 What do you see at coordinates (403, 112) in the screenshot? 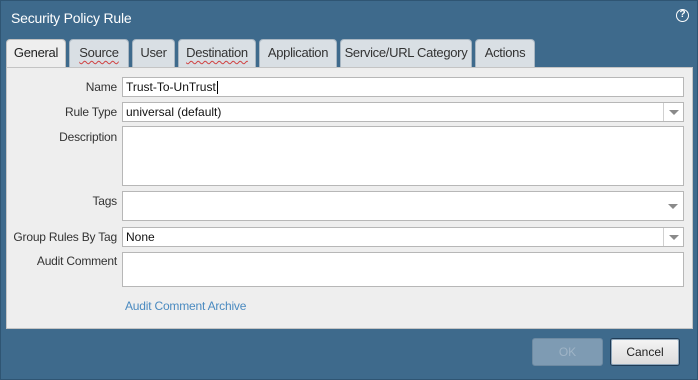
I see `rule-type-select: universal (default)` at bounding box center [403, 112].